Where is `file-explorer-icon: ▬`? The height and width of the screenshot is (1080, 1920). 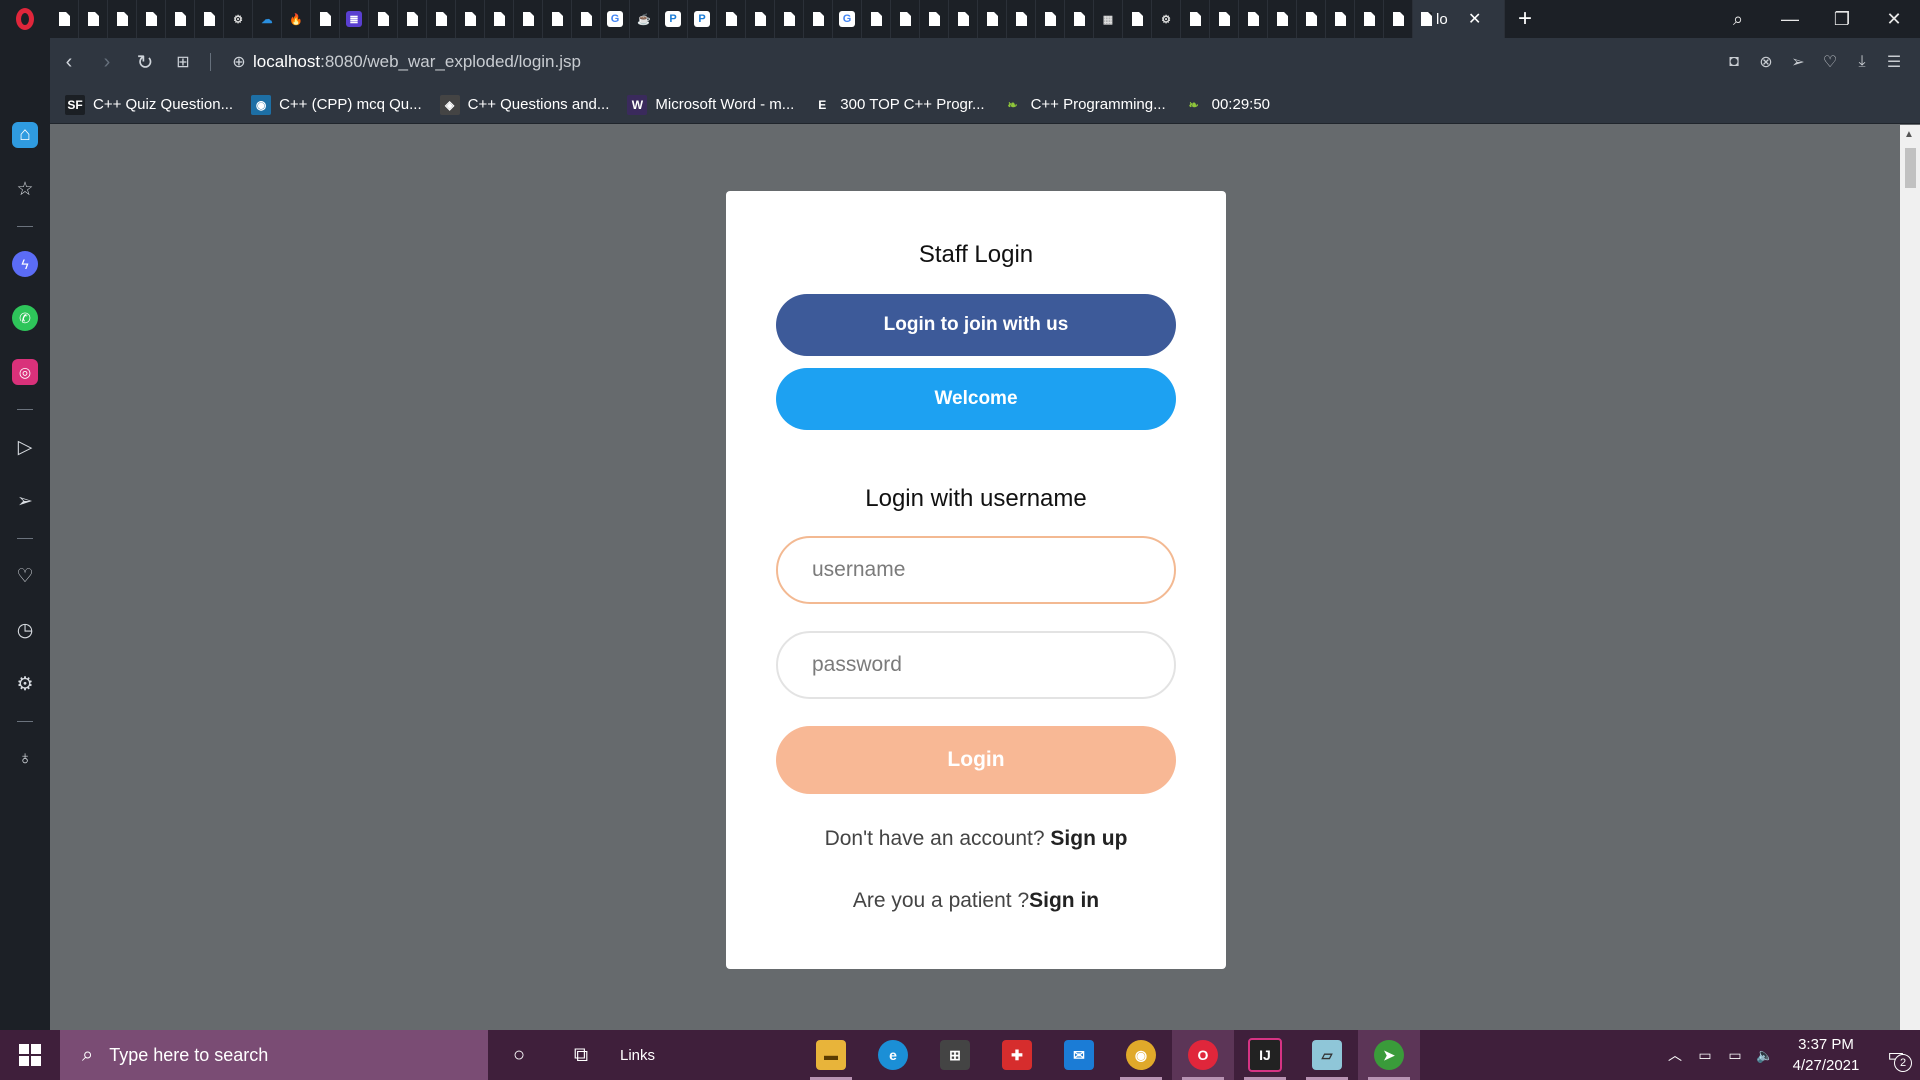 file-explorer-icon: ▬ is located at coordinates (831, 1055).